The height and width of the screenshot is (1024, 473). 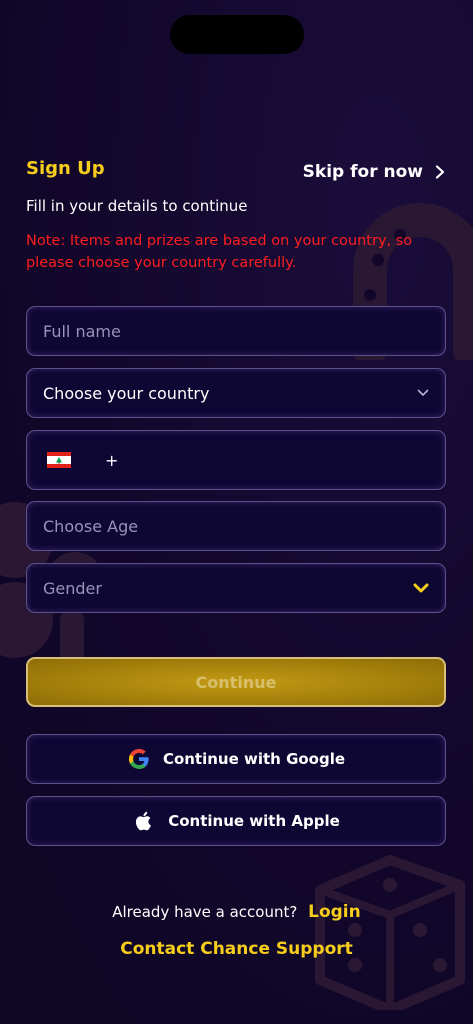 I want to click on continue-with-google-button: Continue with Google, so click(x=236, y=759).